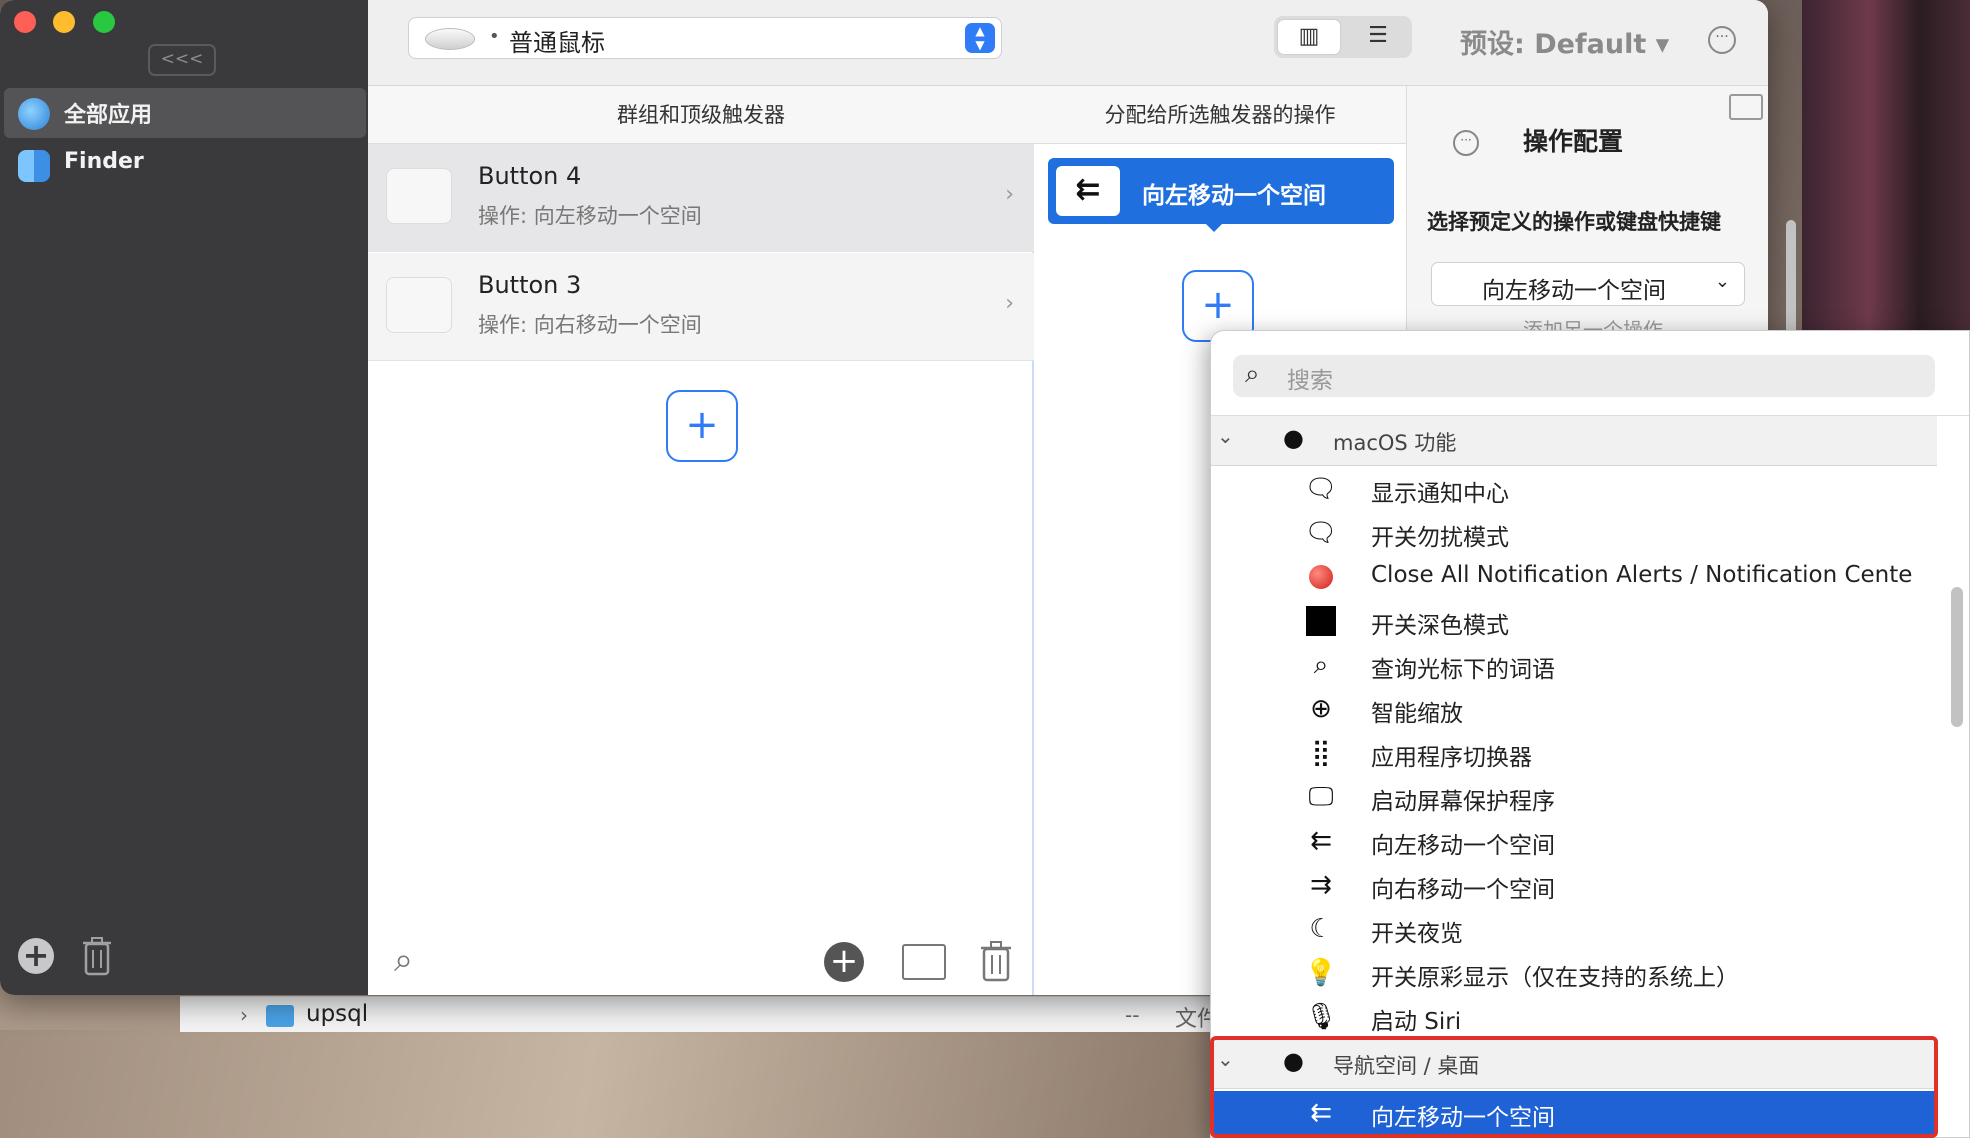 The width and height of the screenshot is (1970, 1138). Describe the element at coordinates (1417, 714) in the screenshot. I see `item-label: 智能缩放` at that location.